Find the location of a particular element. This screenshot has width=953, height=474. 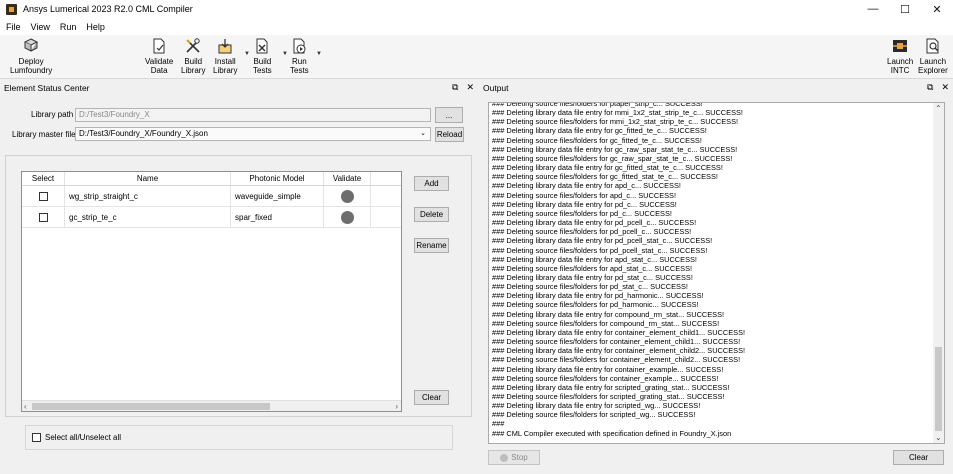

deploy-lumfoundry-button: Deploy Lumfoundry is located at coordinates (31, 56).